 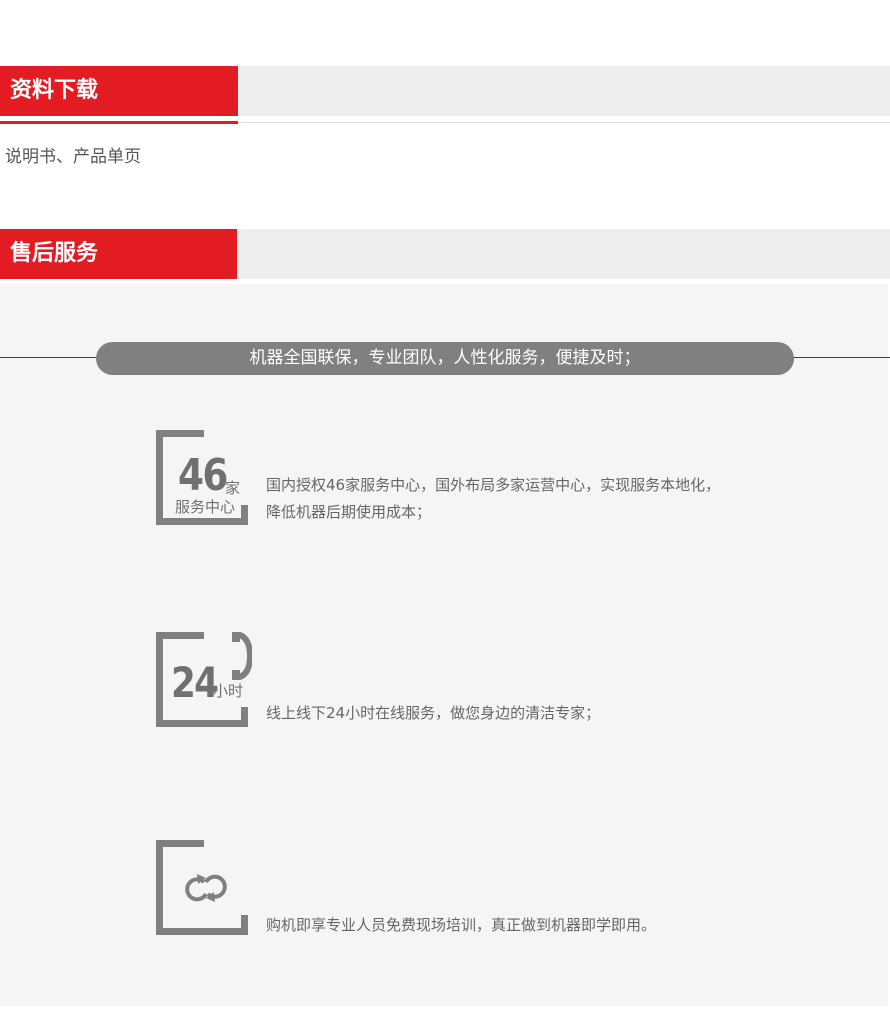 What do you see at coordinates (445, 358) in the screenshot?
I see `service-banner: 机器全国联保，专业团队，人性化服务，便捷及时；` at bounding box center [445, 358].